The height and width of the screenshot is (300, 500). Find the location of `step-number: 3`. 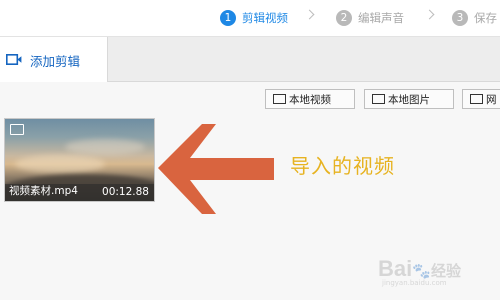

step-number: 3 is located at coordinates (460, 18).